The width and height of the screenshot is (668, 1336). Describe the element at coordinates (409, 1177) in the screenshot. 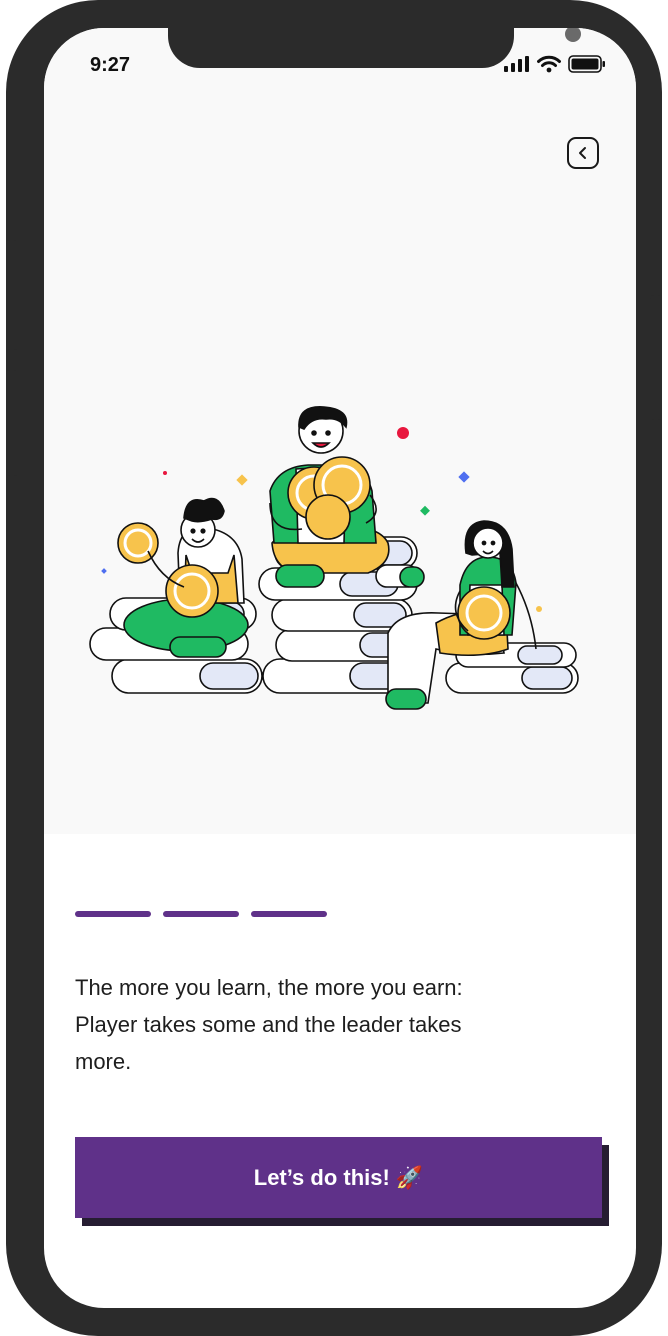

I see `rocket-icon: 🚀` at that location.